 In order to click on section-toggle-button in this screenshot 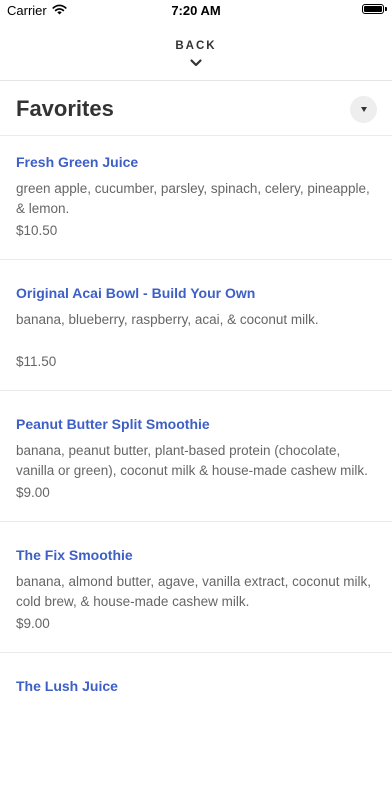, I will do `click(363, 109)`.